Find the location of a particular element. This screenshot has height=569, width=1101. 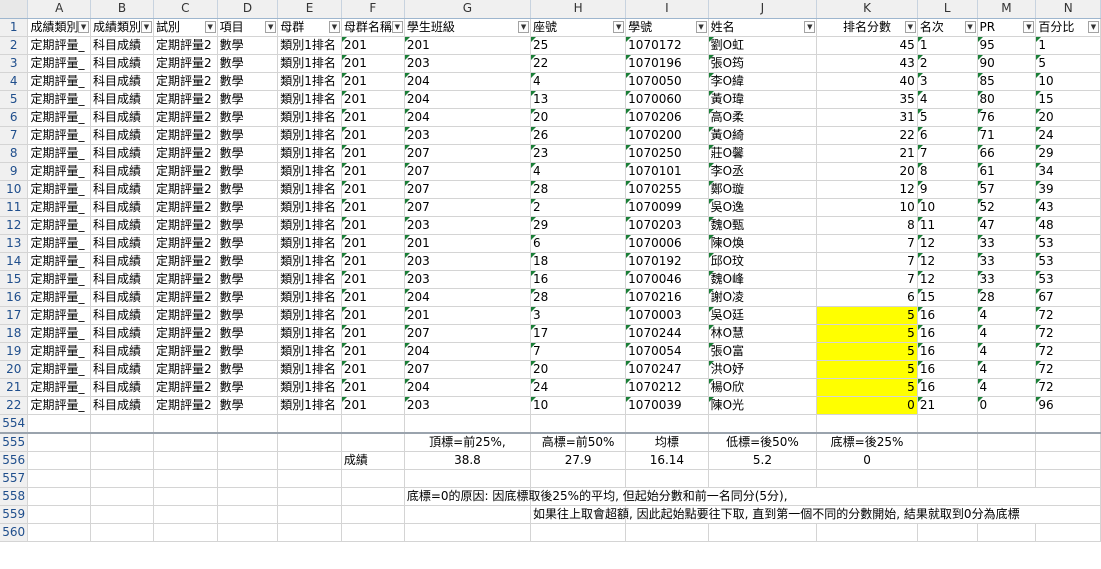

cell: 21 is located at coordinates (947, 405).